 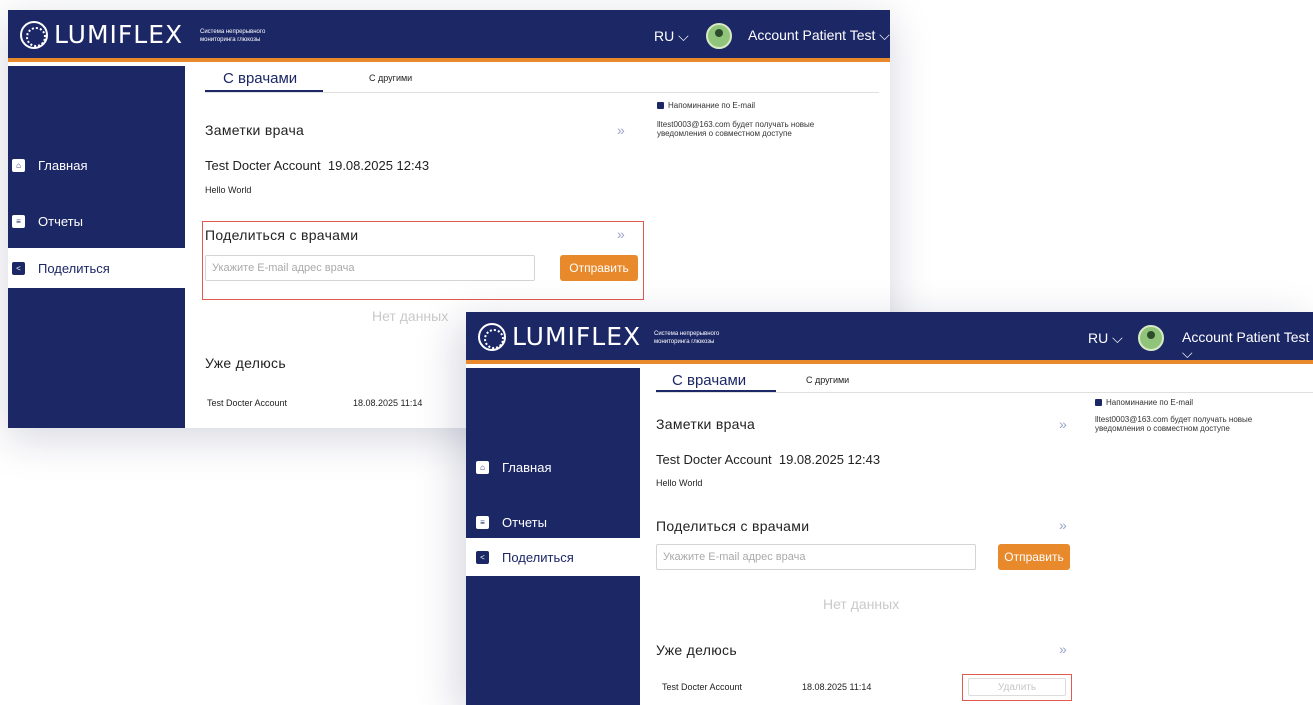 I want to click on expand-already-sharing-icon: », so click(x=1063, y=649).